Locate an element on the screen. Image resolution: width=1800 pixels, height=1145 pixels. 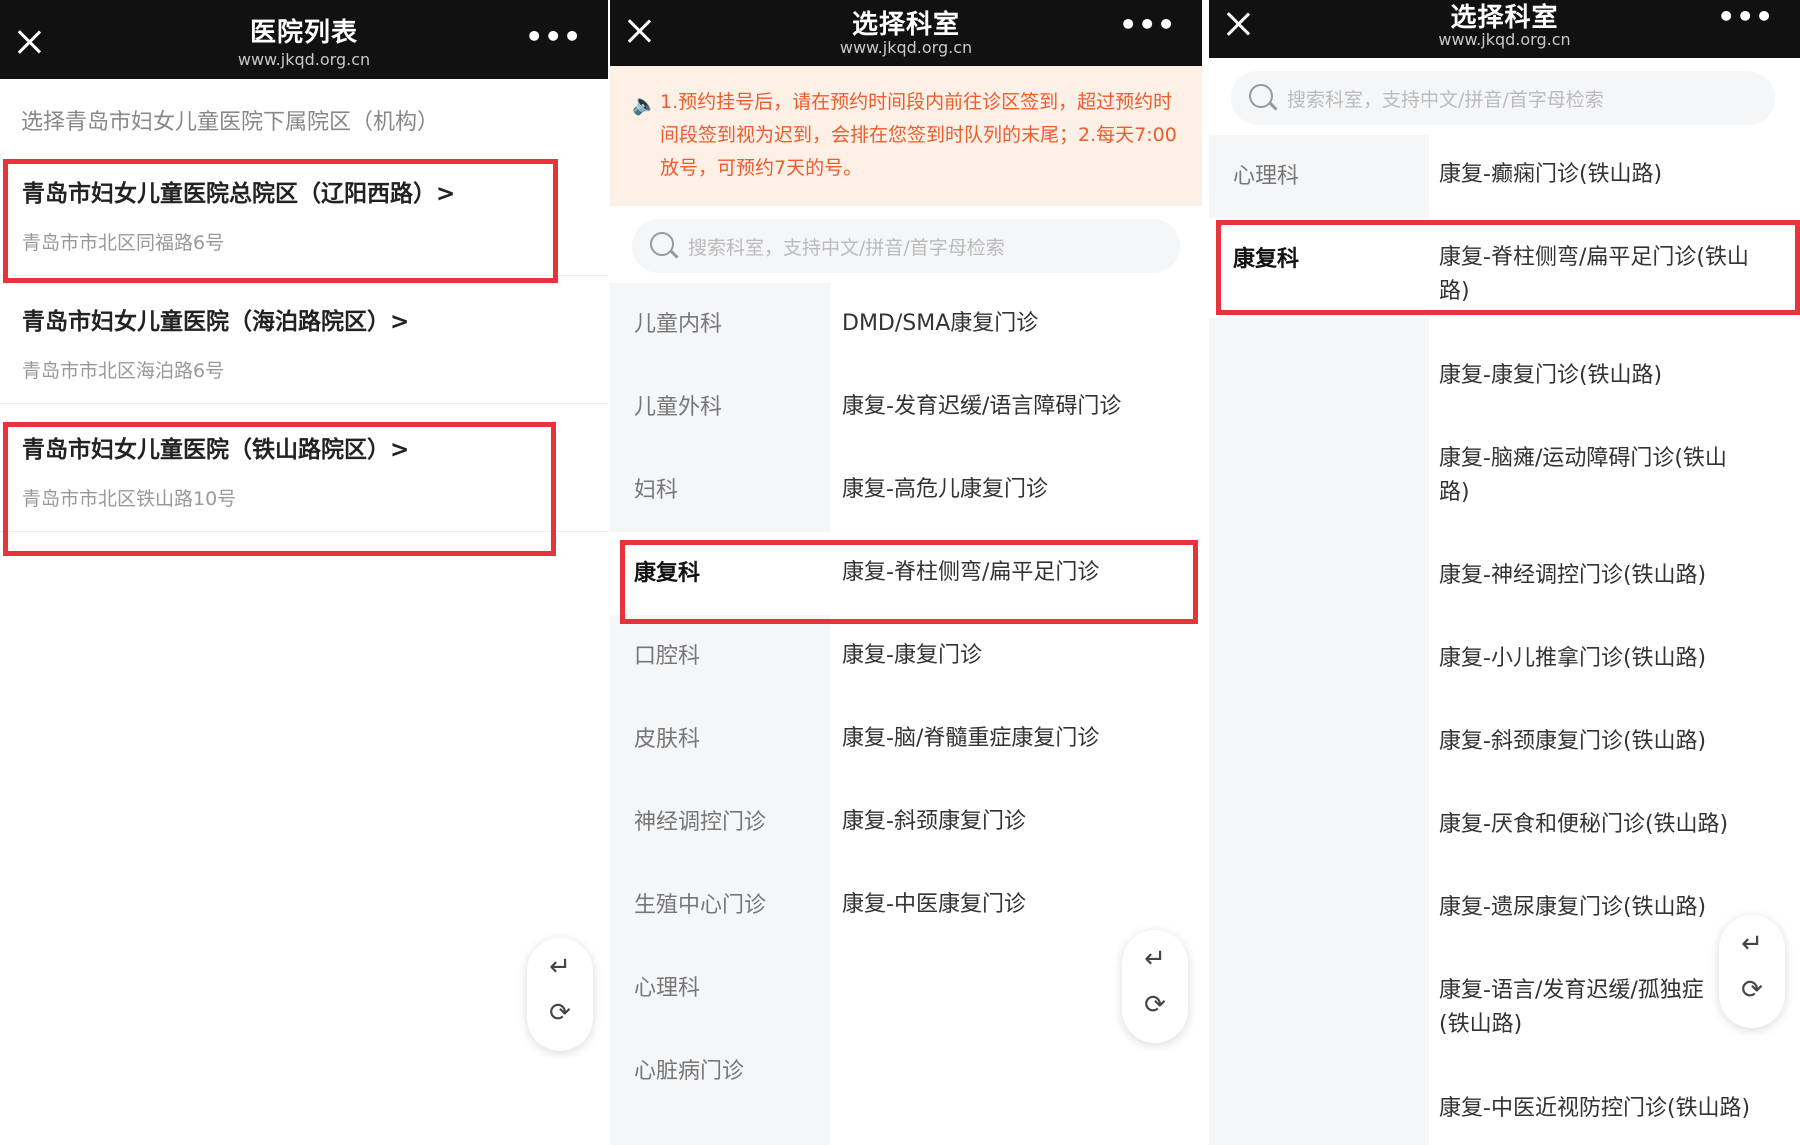
department-item: 儿童内科 is located at coordinates (720, 324).